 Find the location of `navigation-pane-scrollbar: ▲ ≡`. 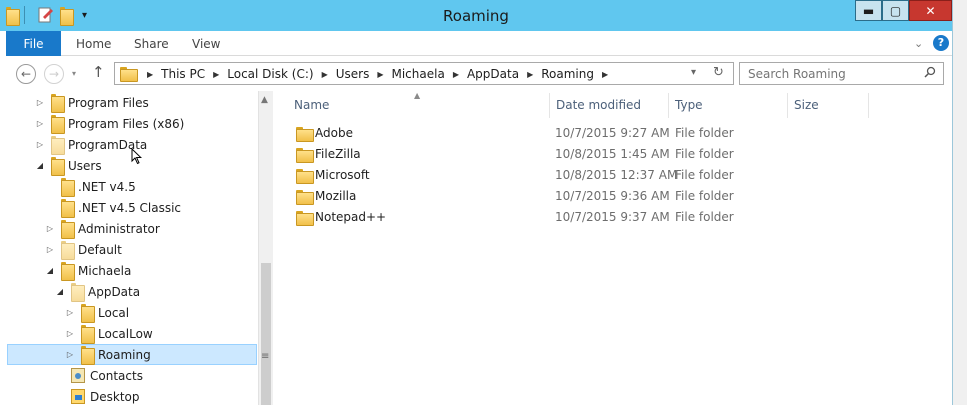

navigation-pane-scrollbar: ▲ ≡ is located at coordinates (265, 248).